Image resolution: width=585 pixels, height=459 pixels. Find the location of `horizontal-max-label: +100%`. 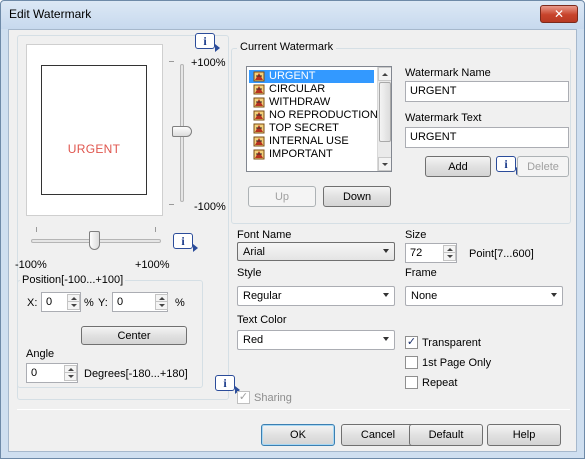

horizontal-max-label: +100% is located at coordinates (152, 265).